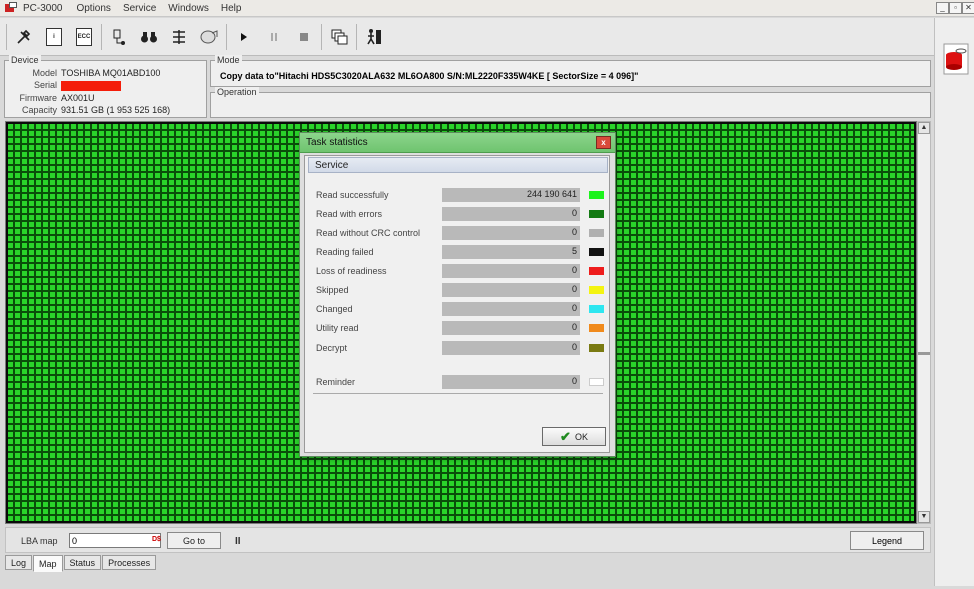 Image resolution: width=974 pixels, height=589 pixels. Describe the element at coordinates (511, 252) in the screenshot. I see `stat-value-box: 5` at that location.